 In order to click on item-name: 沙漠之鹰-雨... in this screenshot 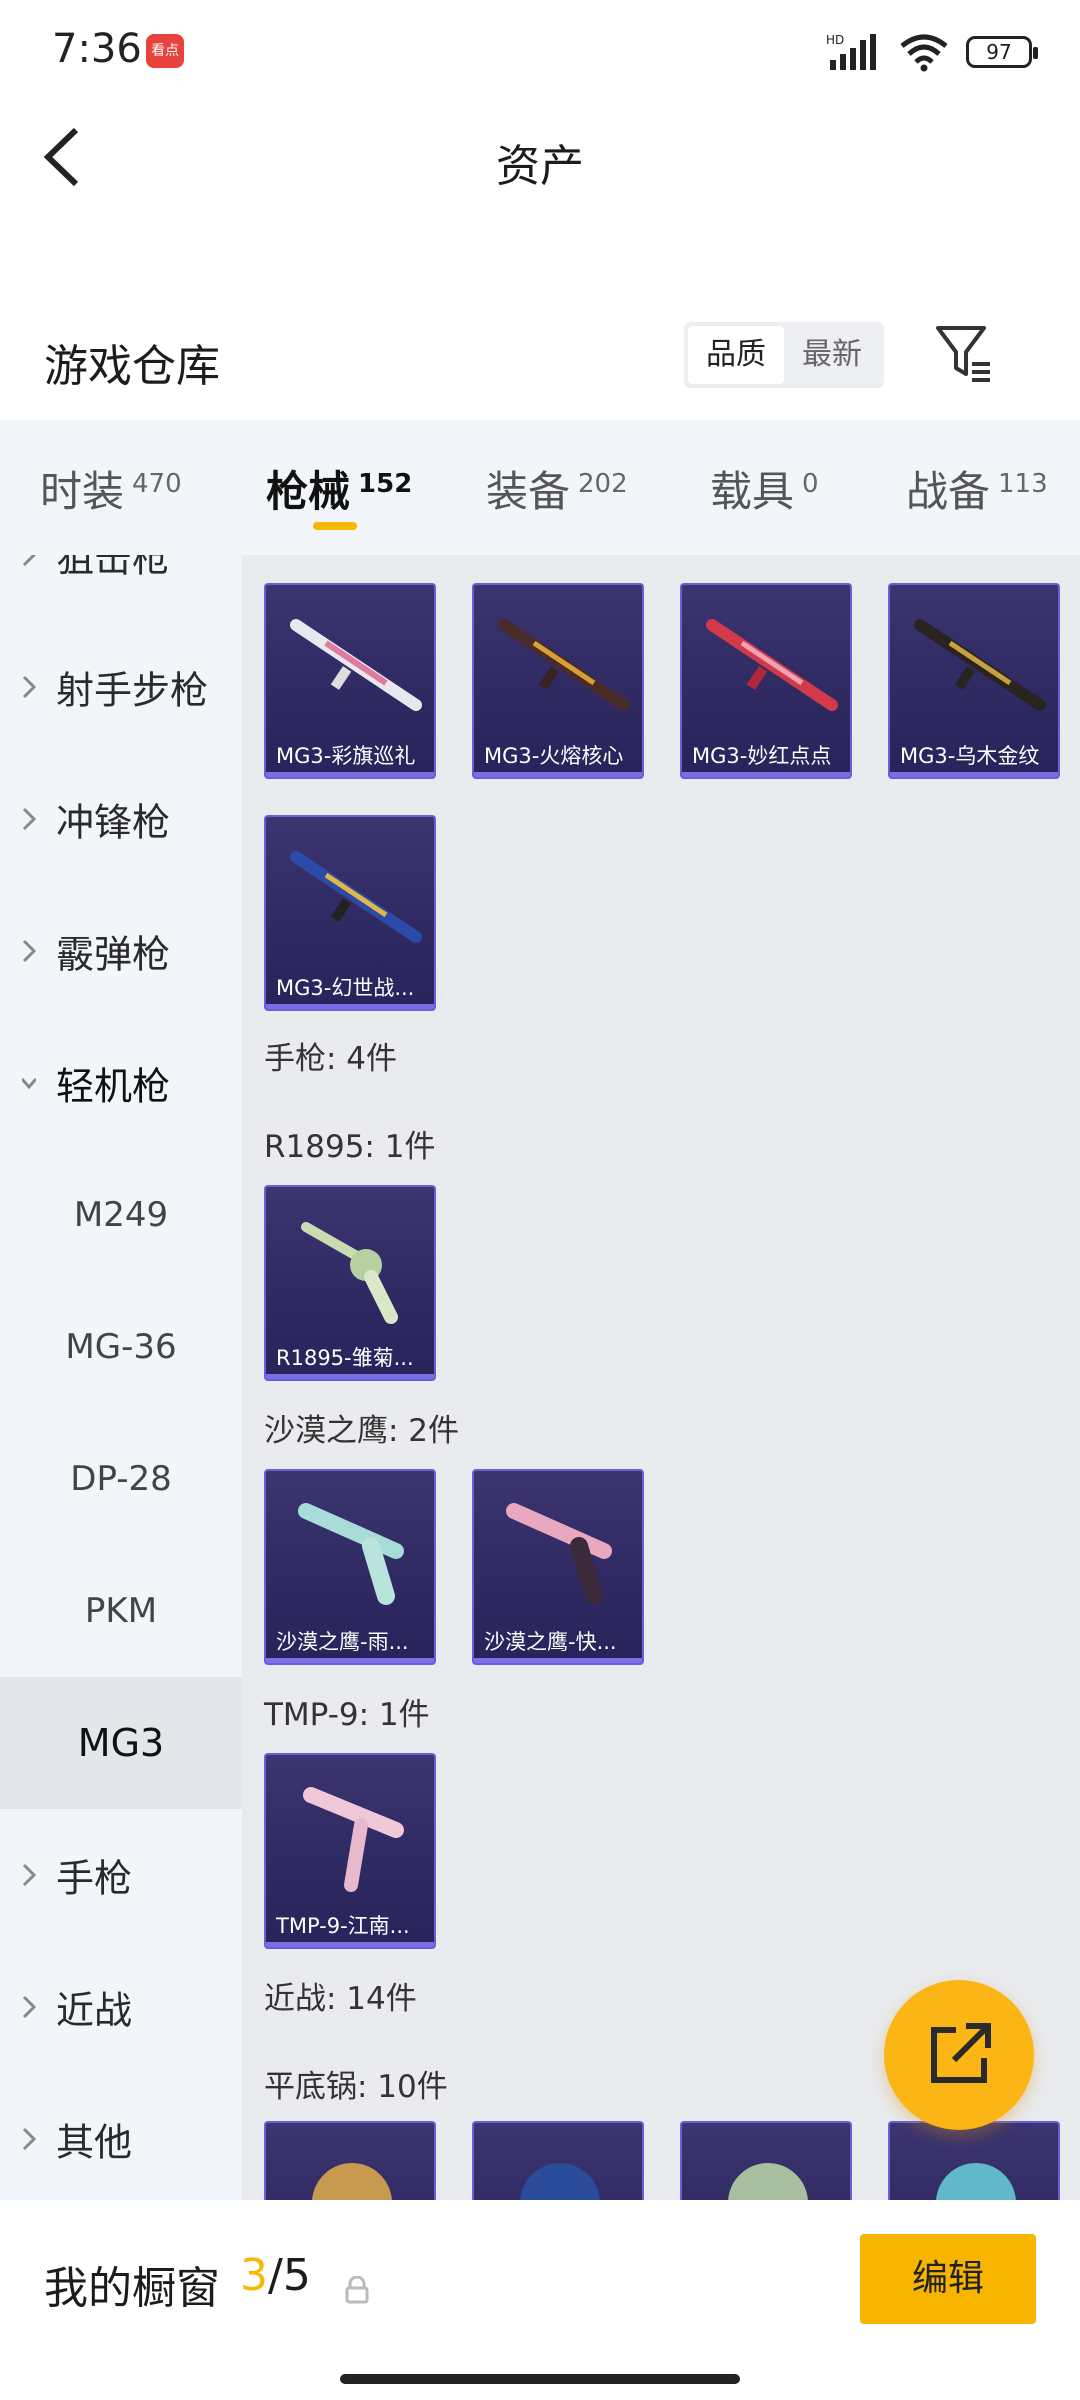, I will do `click(342, 1642)`.